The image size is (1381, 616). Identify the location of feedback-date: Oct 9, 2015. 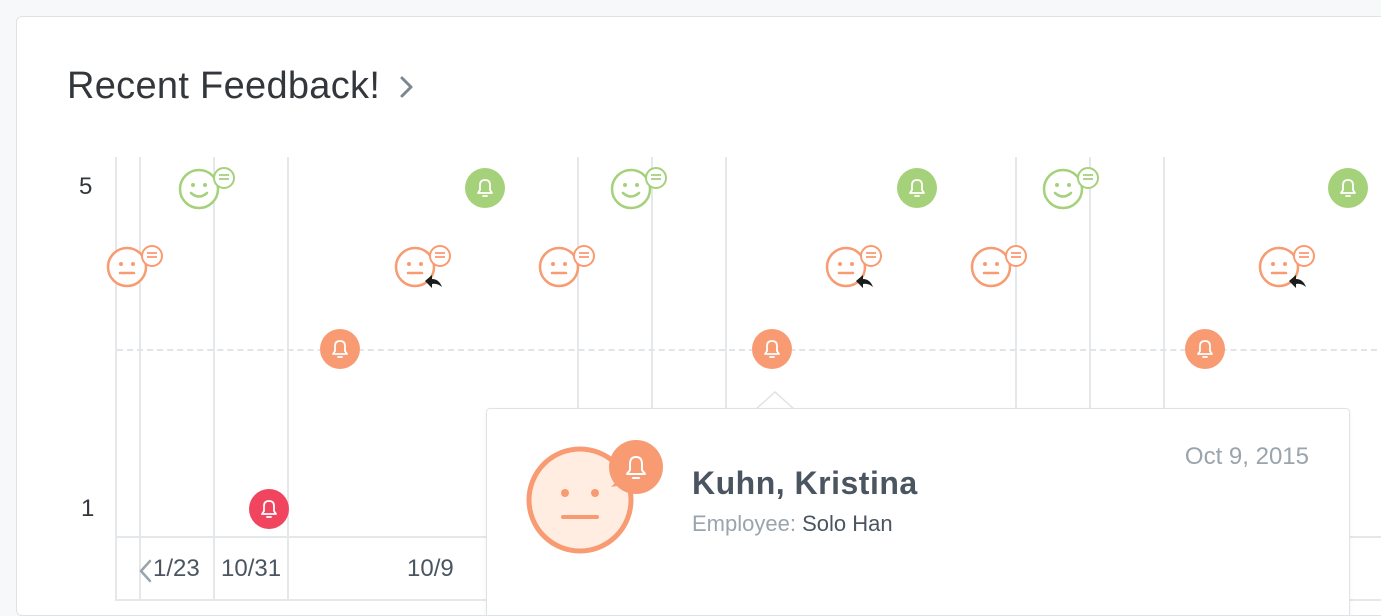
(1246, 456).